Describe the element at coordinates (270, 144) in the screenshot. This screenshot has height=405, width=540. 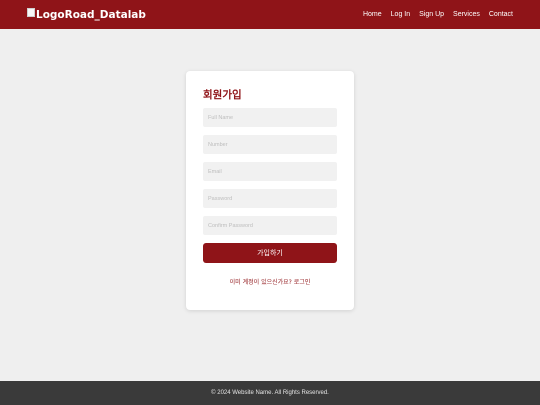
I see `number-field` at that location.